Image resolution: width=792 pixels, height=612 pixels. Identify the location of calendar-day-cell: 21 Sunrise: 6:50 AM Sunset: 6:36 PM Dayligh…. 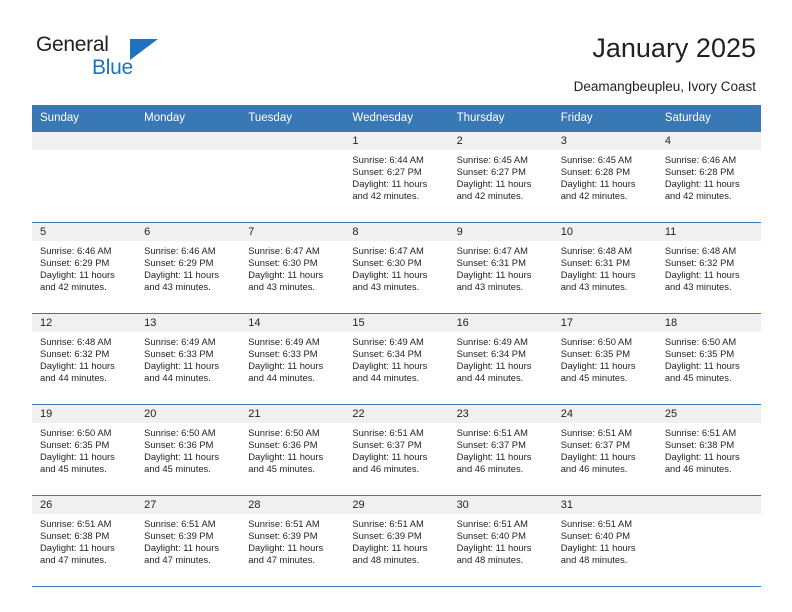
(292, 450).